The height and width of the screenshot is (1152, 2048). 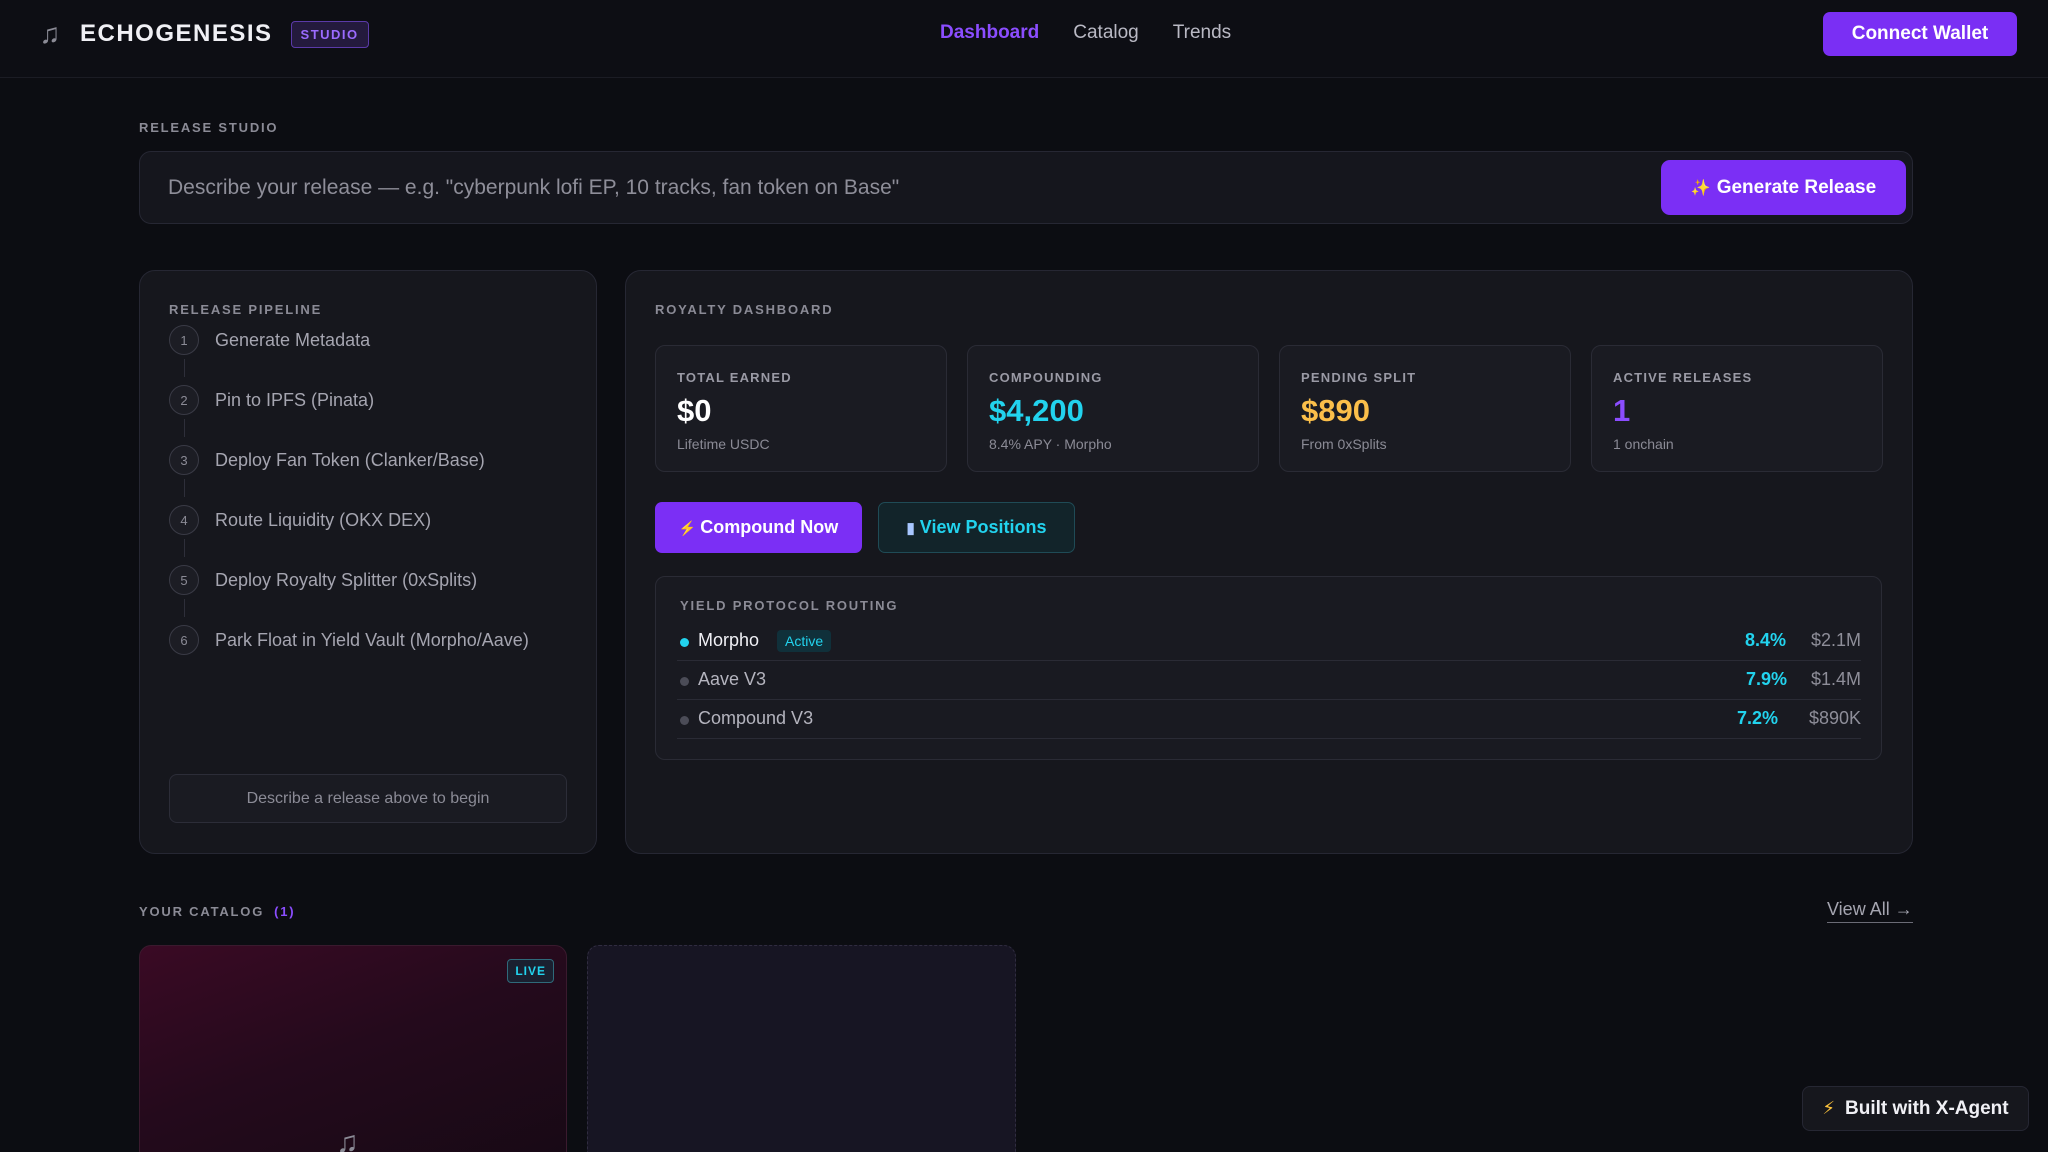 I want to click on pipeline-step: 5 Deploy Royalty Splitter (0xSplits), so click(x=323, y=580).